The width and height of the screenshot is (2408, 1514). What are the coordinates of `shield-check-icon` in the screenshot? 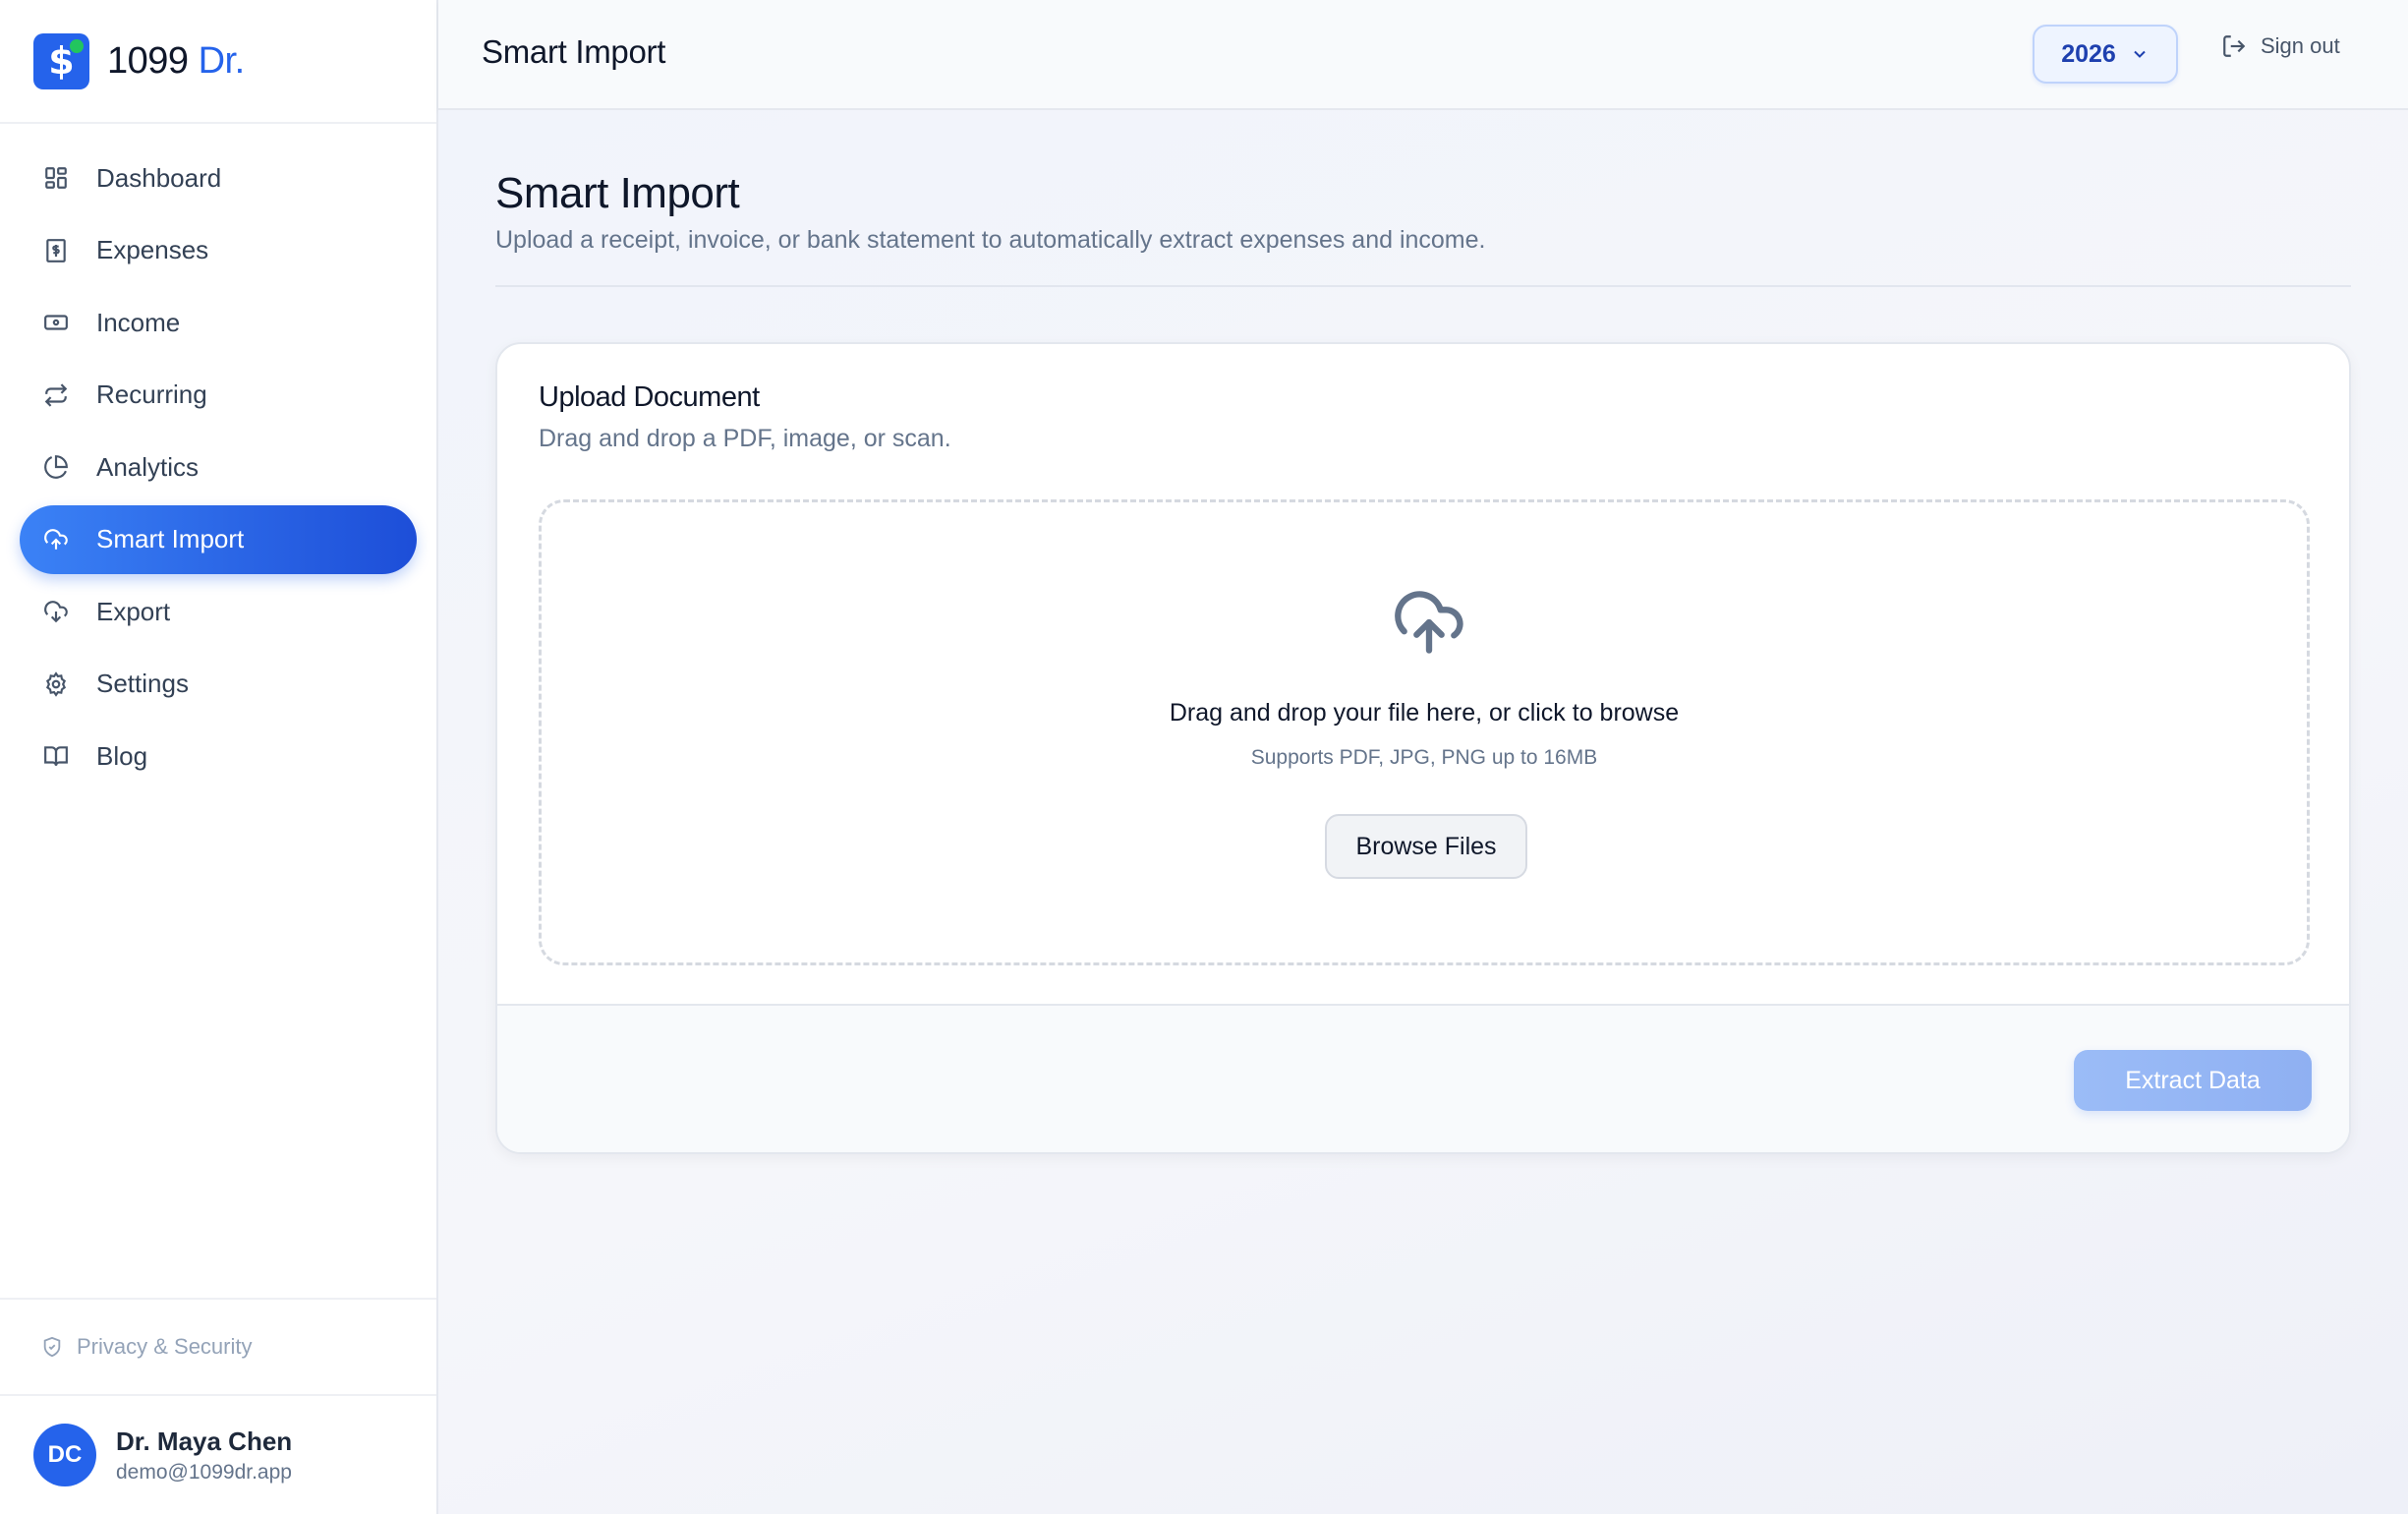 It's located at (52, 1347).